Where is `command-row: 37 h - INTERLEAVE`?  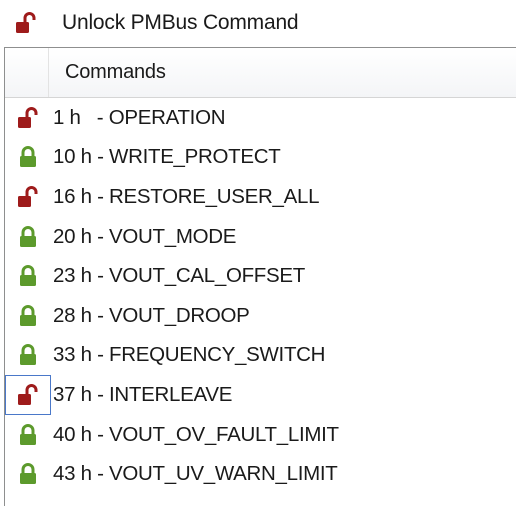
command-row: 37 h - INTERLEAVE is located at coordinates (260, 395).